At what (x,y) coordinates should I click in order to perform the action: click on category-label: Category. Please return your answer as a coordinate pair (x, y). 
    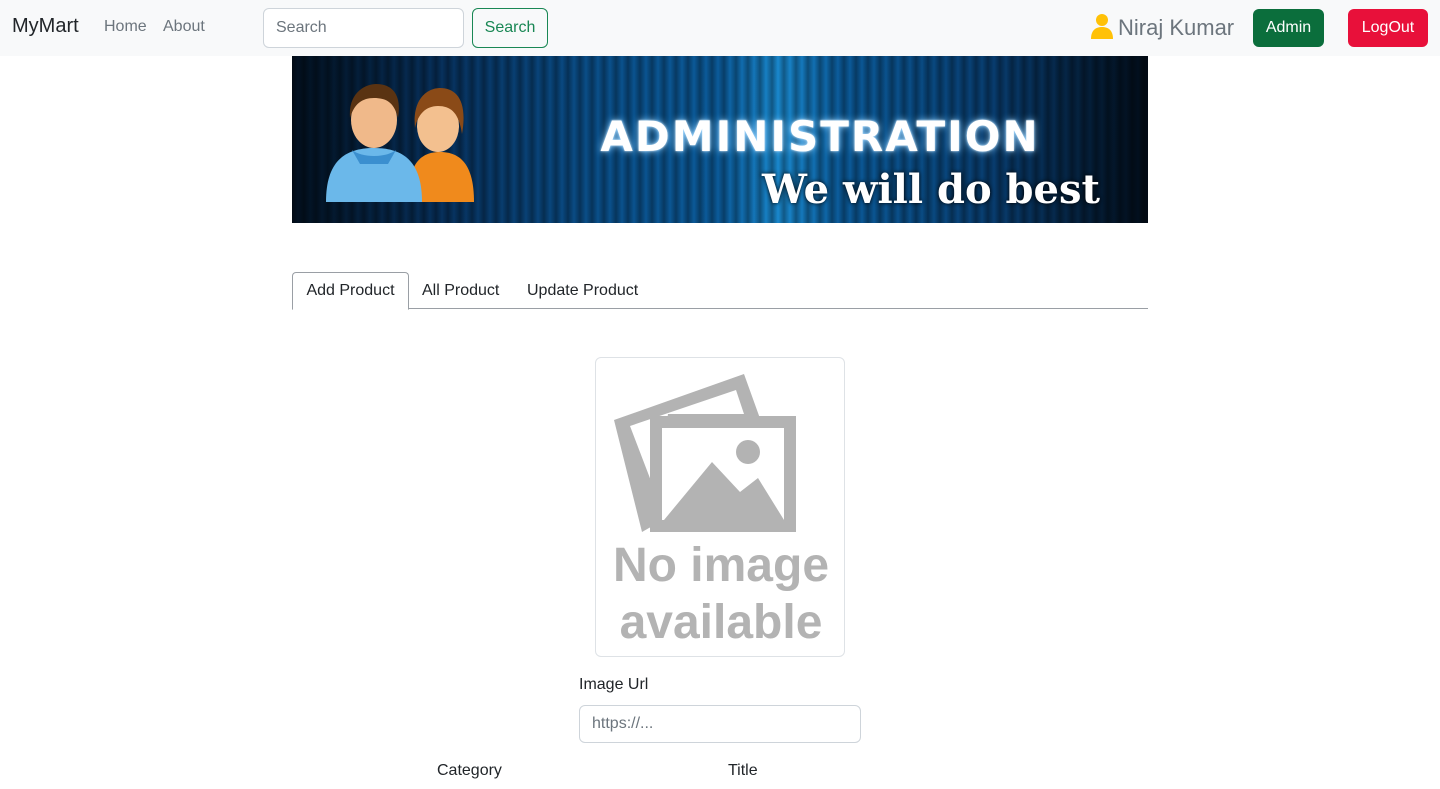
    Looking at the image, I should click on (469, 770).